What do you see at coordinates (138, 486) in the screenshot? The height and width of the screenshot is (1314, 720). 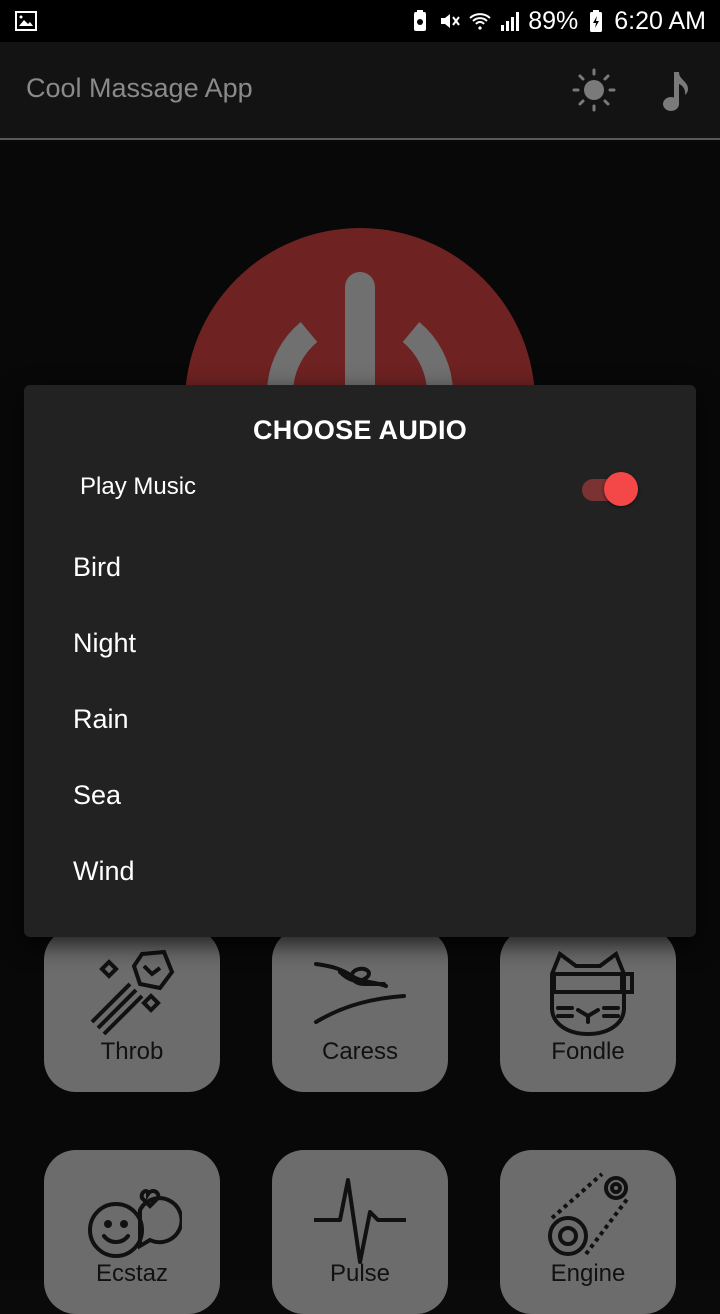 I see `play-music-label: Play Music` at bounding box center [138, 486].